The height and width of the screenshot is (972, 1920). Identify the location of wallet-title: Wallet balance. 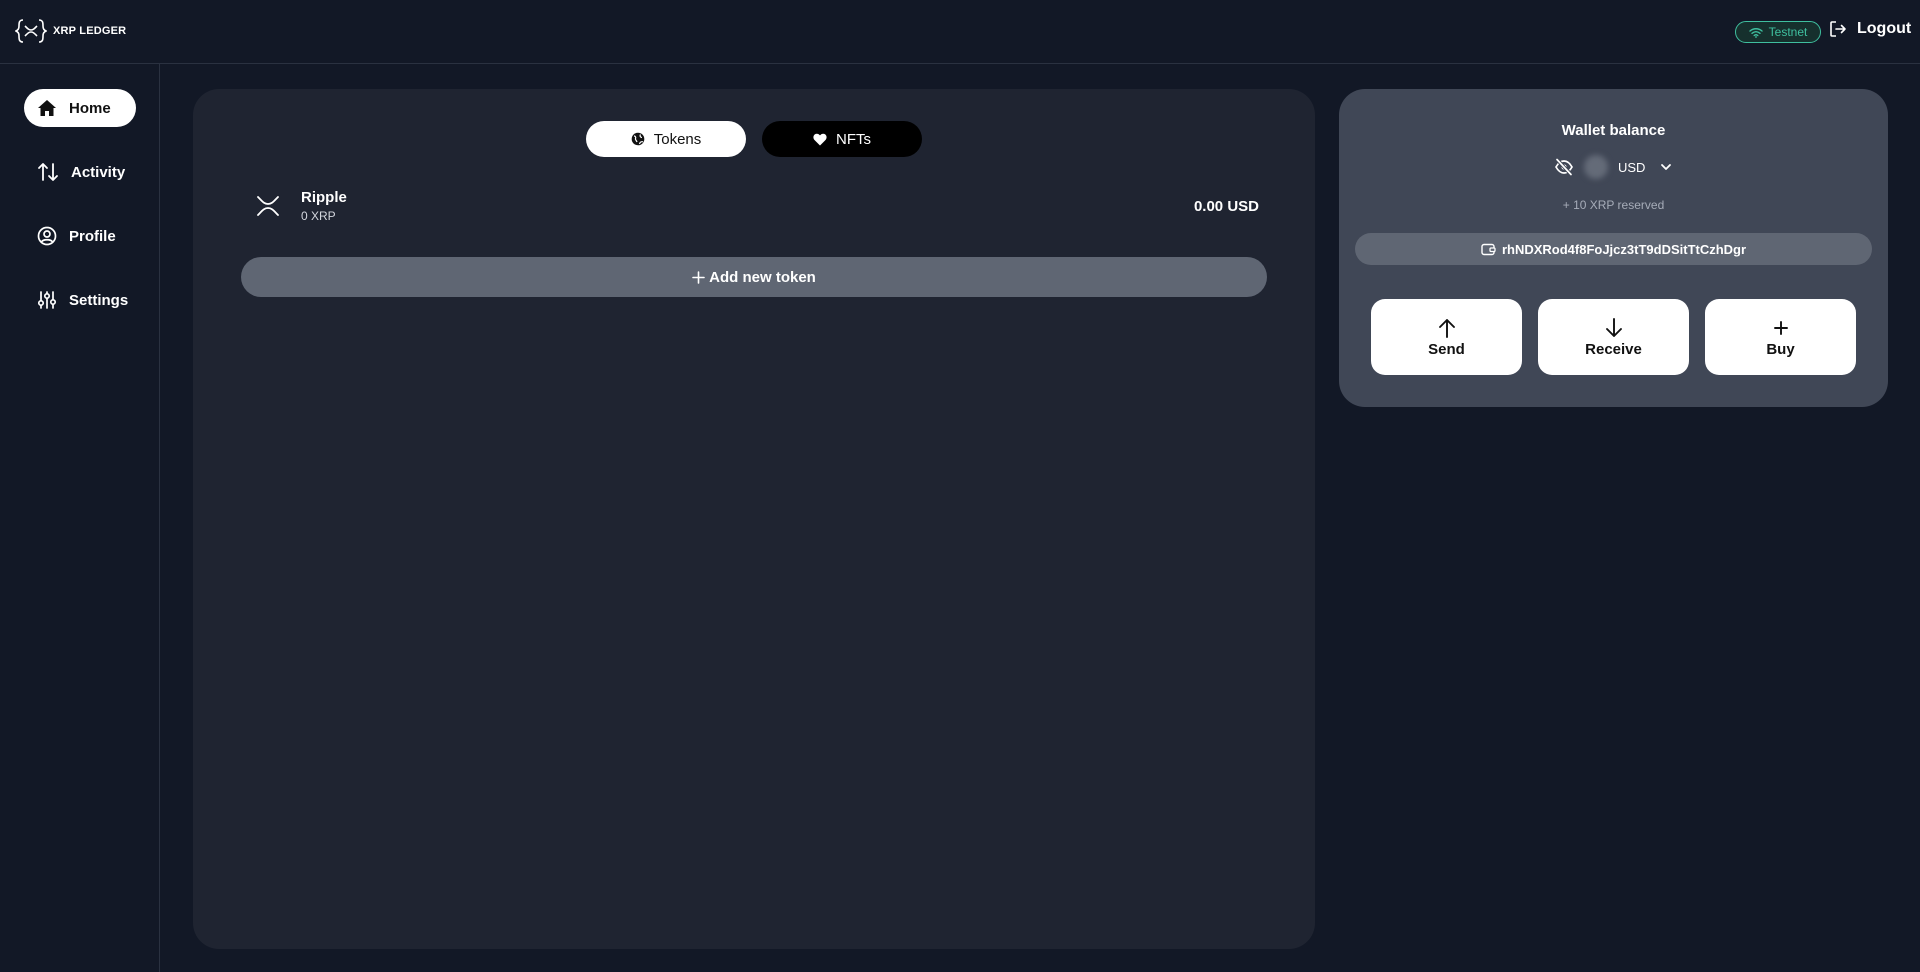
(1613, 130).